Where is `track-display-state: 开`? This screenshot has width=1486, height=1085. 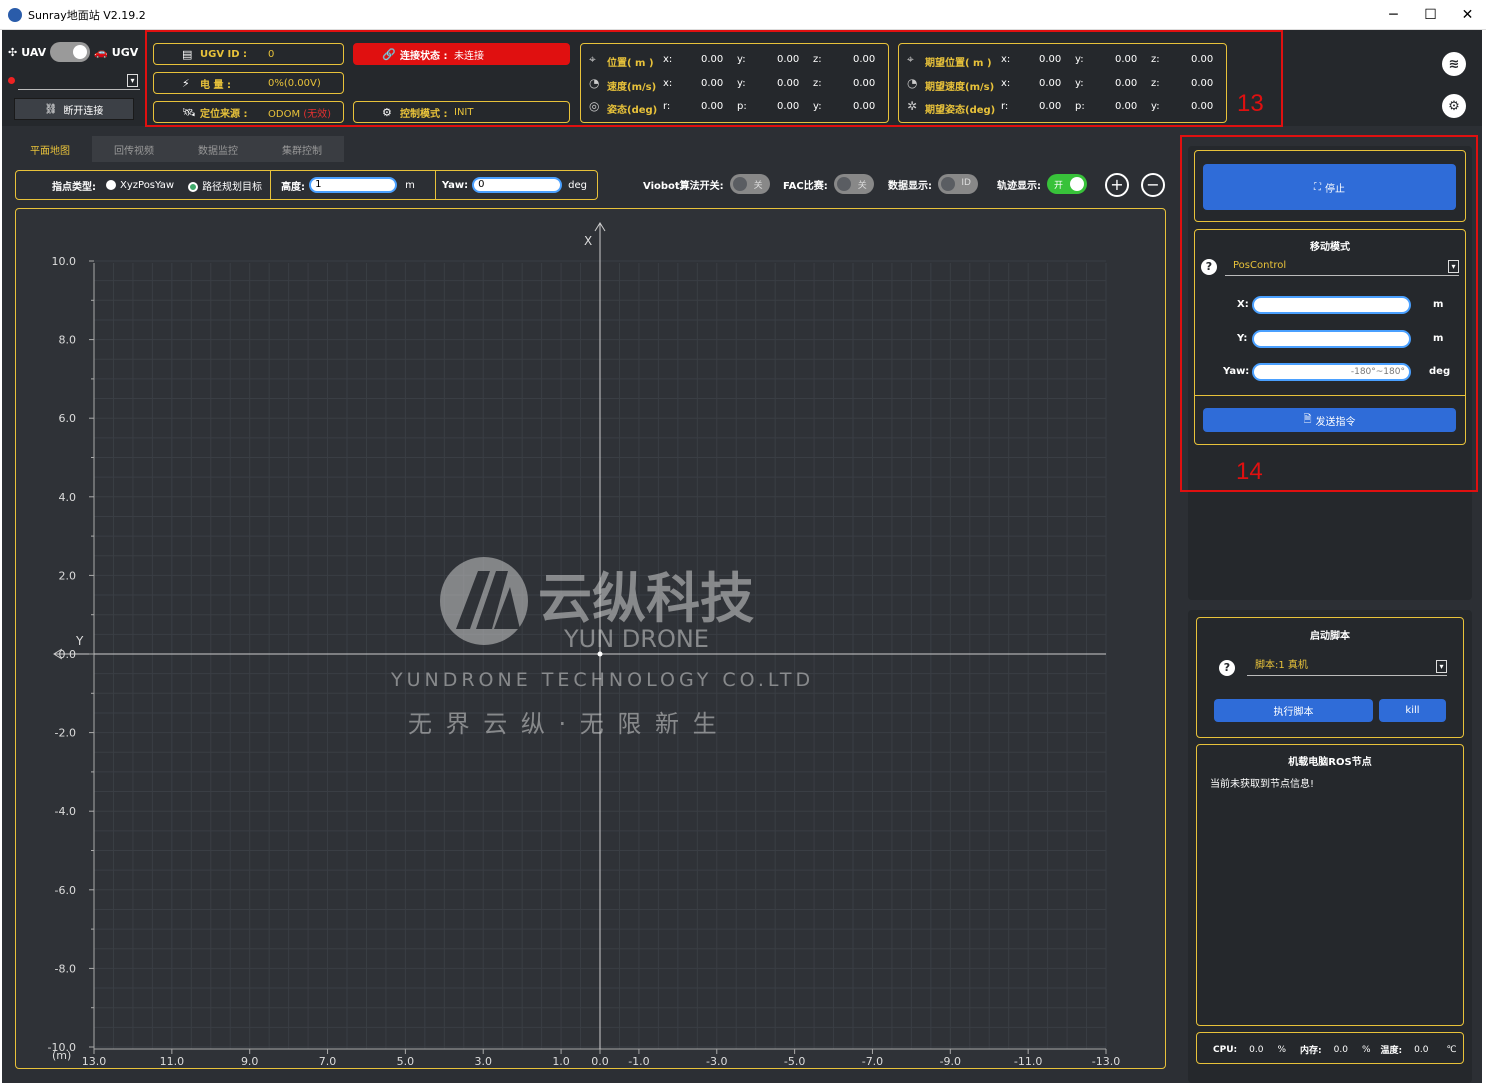
track-display-state: 开 is located at coordinates (1059, 186).